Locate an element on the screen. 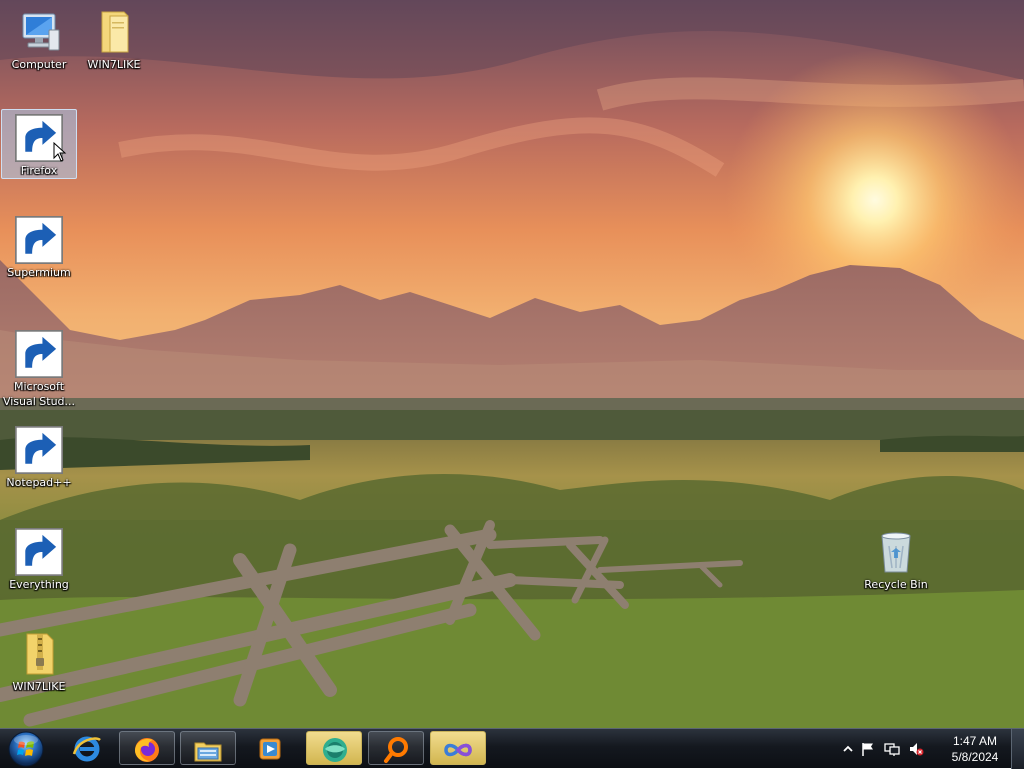 This screenshot has height=772, width=1024. desktop-icon-win7like-folder: WIN7LIKE is located at coordinates (114, 38).